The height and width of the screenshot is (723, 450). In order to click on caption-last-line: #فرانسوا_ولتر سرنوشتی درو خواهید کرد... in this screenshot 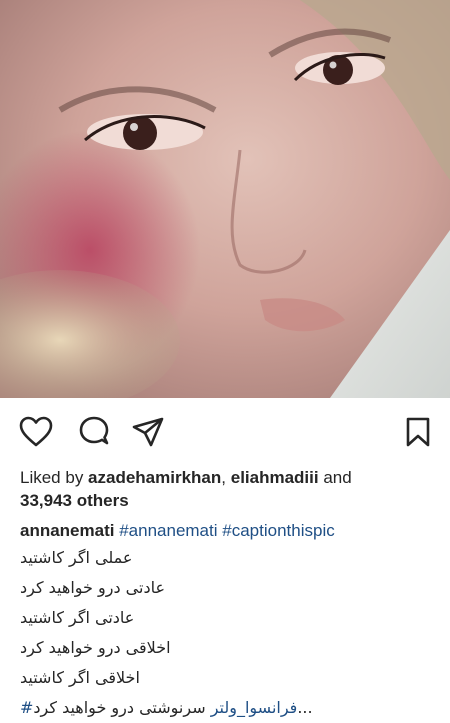, I will do `click(230, 708)`.